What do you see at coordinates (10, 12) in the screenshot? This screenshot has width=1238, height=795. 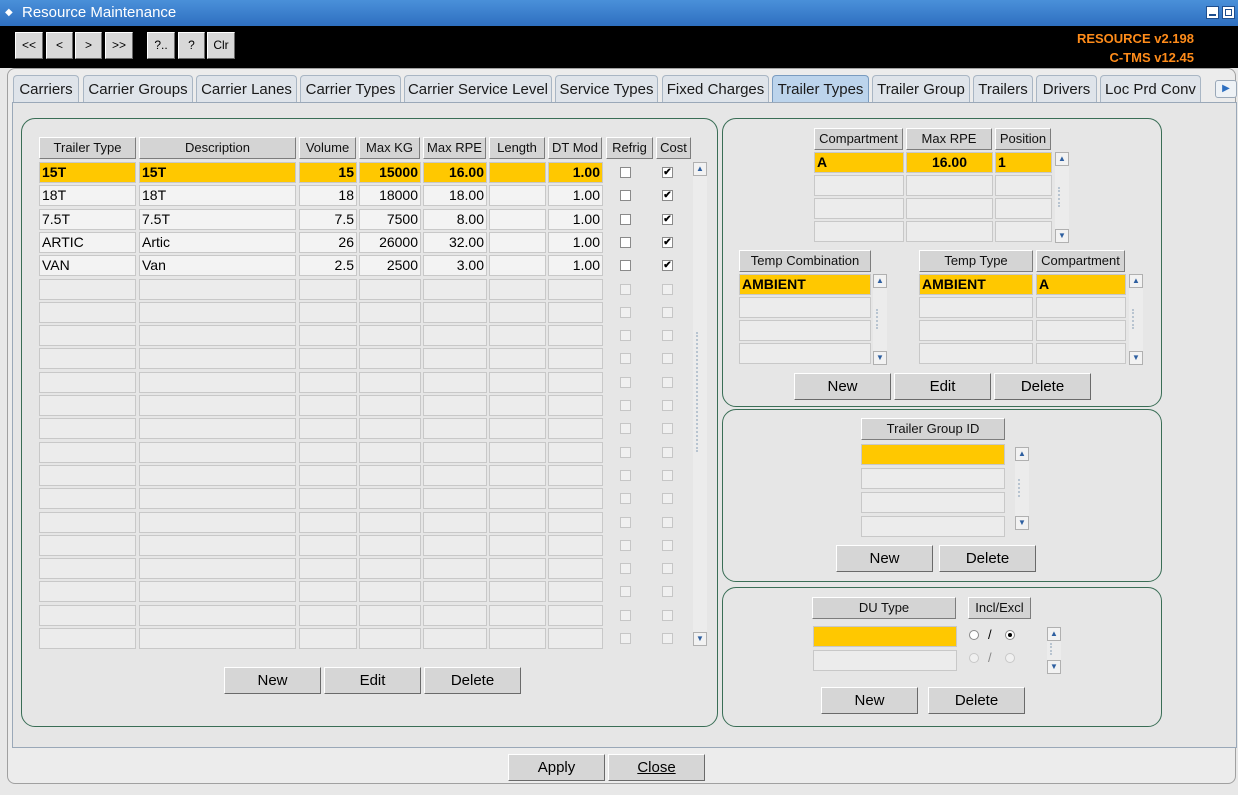 I see `app-menu-icon: ◆` at bounding box center [10, 12].